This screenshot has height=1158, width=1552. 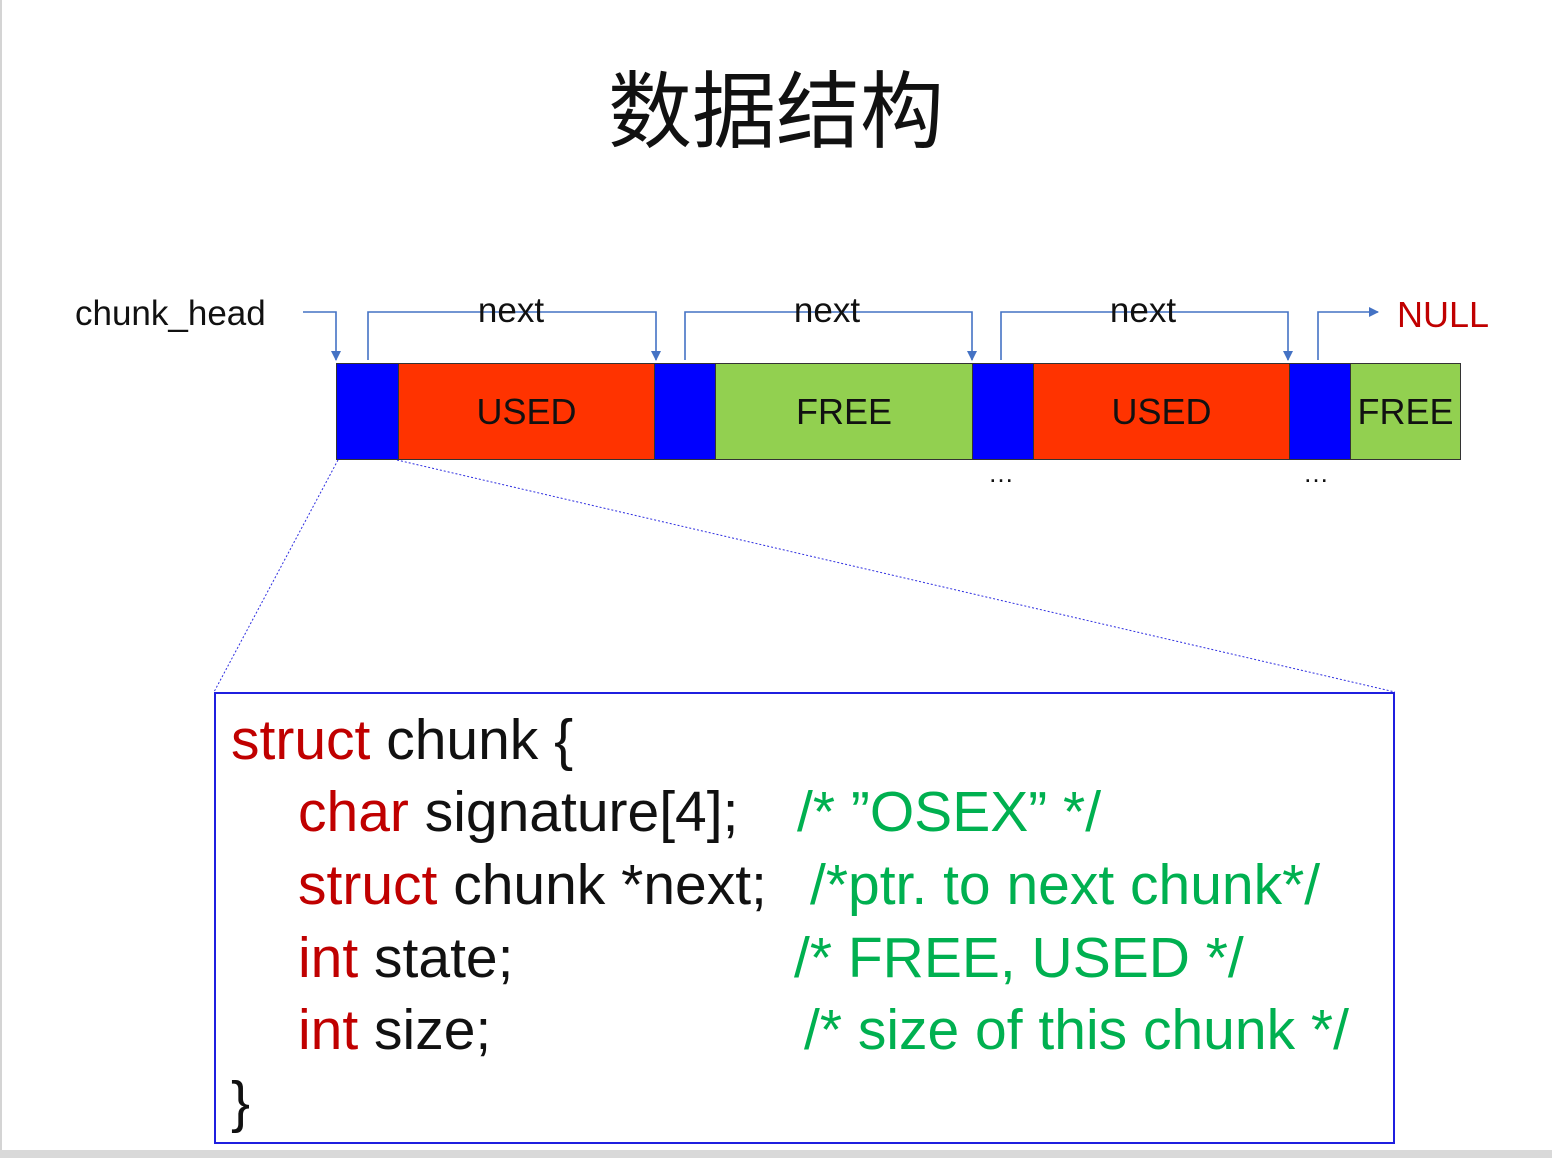 What do you see at coordinates (1065, 885) in the screenshot?
I see `code-comment-next: /*ptr. to next chunk*/` at bounding box center [1065, 885].